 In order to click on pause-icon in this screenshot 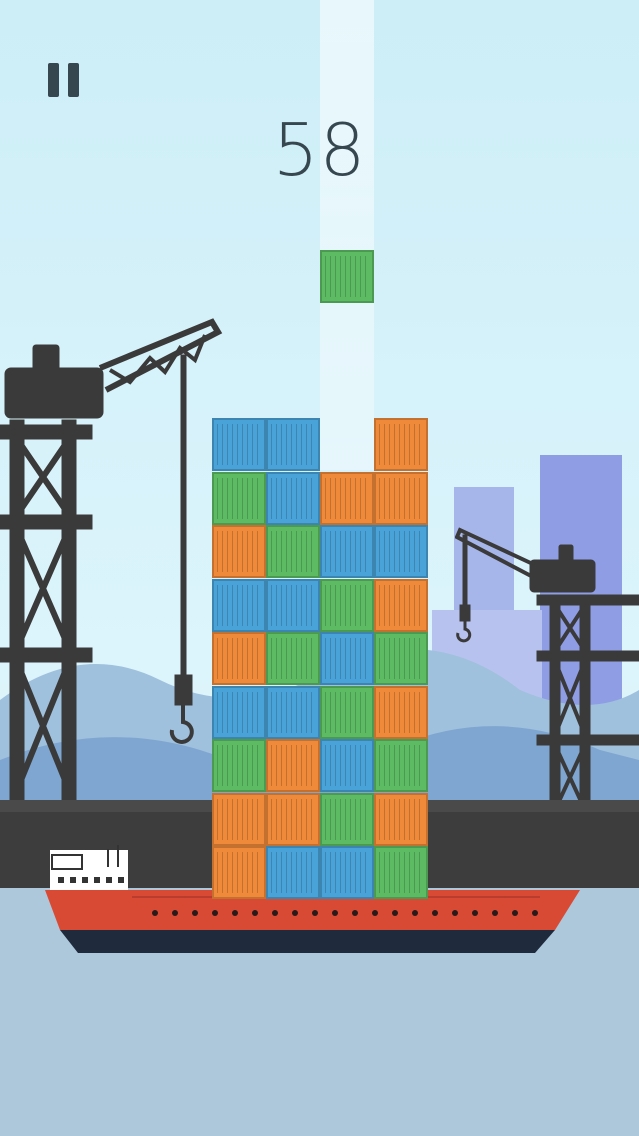, I will do `click(53, 80)`.